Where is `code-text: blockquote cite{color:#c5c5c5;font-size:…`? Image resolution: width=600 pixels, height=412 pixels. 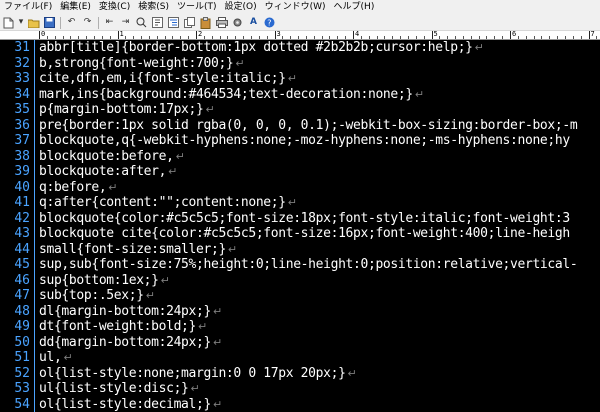 code-text: blockquote cite{color:#c5c5c5;font-size:… is located at coordinates (304, 233).